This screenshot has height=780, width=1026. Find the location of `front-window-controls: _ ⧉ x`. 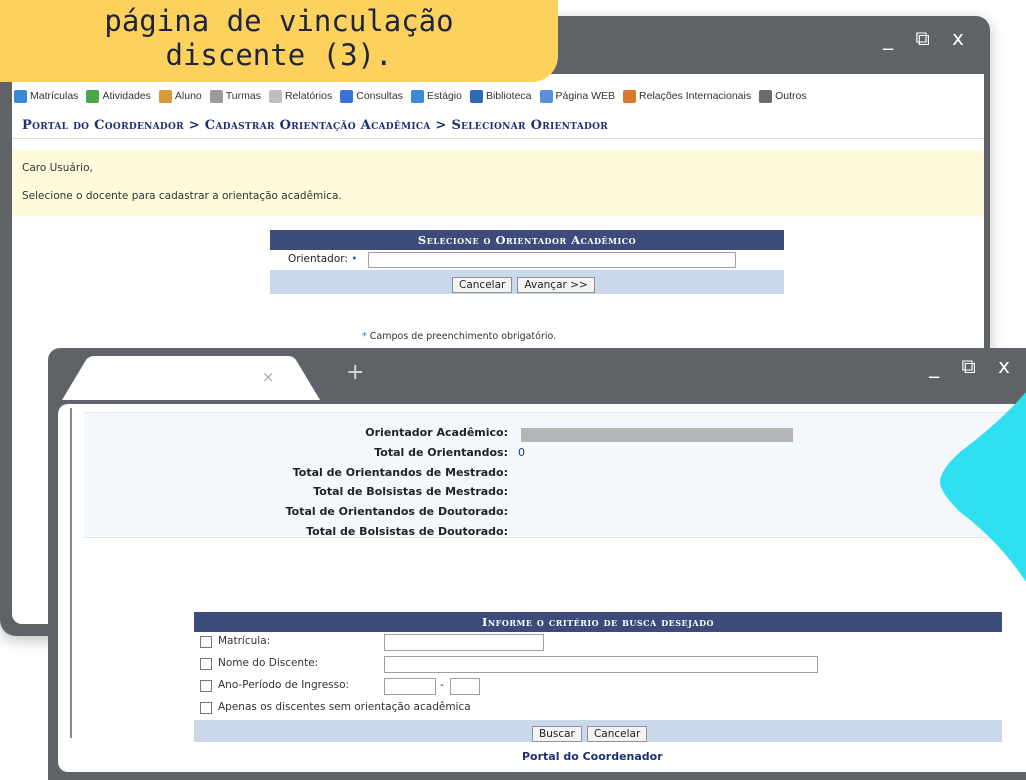

front-window-controls: _ ⧉ x is located at coordinates (973, 366).